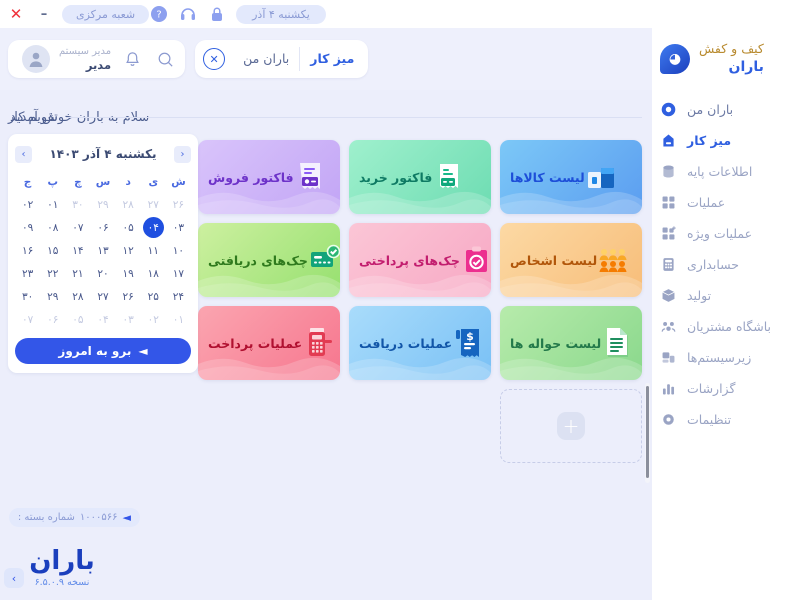  What do you see at coordinates (709, 419) in the screenshot?
I see `sidebar-item-label: تنظیمات` at bounding box center [709, 419].